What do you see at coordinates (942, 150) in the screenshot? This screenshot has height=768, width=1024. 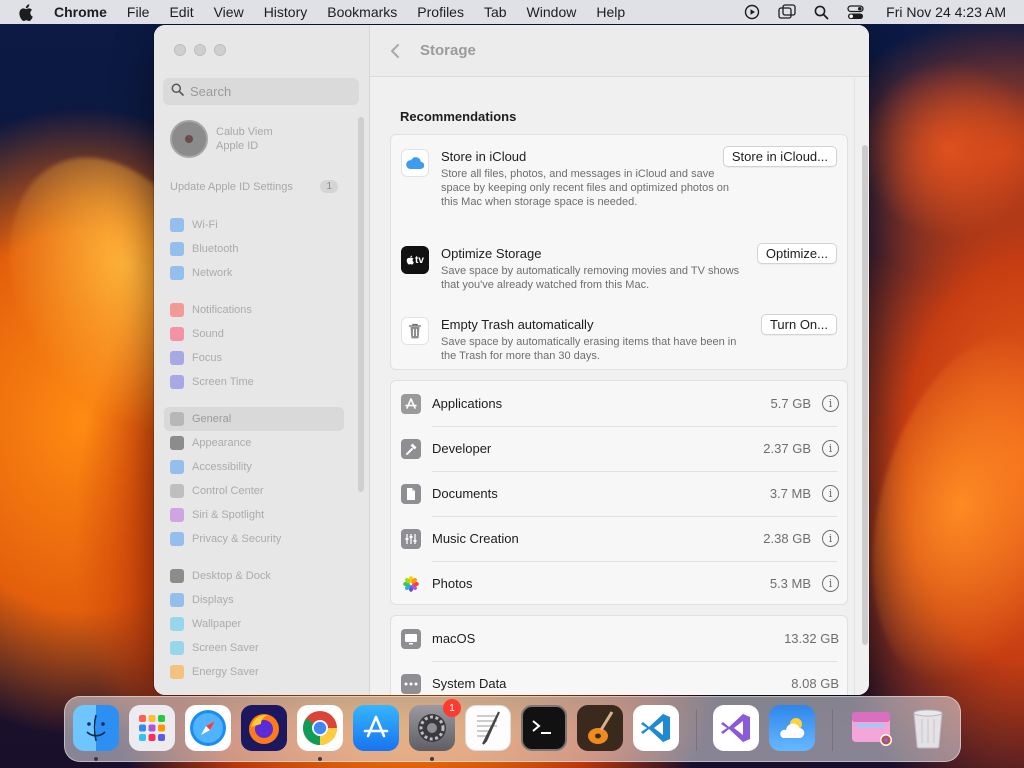 I see `wallpaper-shape` at bounding box center [942, 150].